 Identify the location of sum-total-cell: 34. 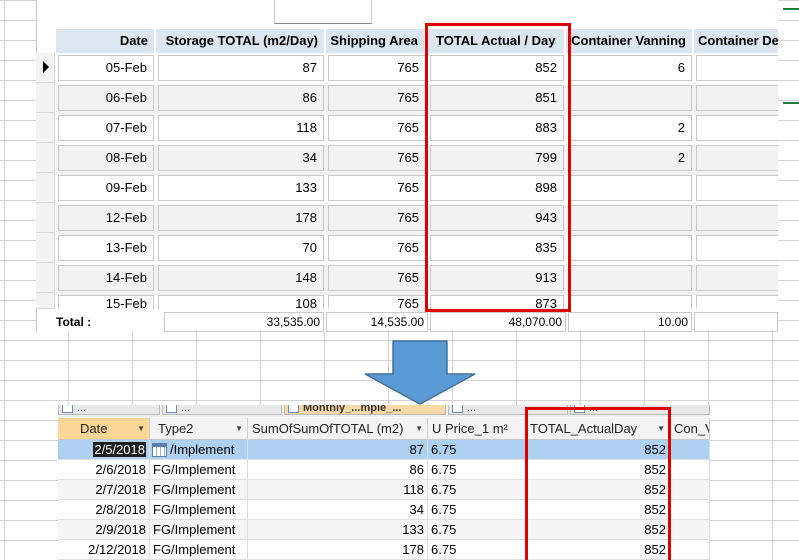
(338, 510).